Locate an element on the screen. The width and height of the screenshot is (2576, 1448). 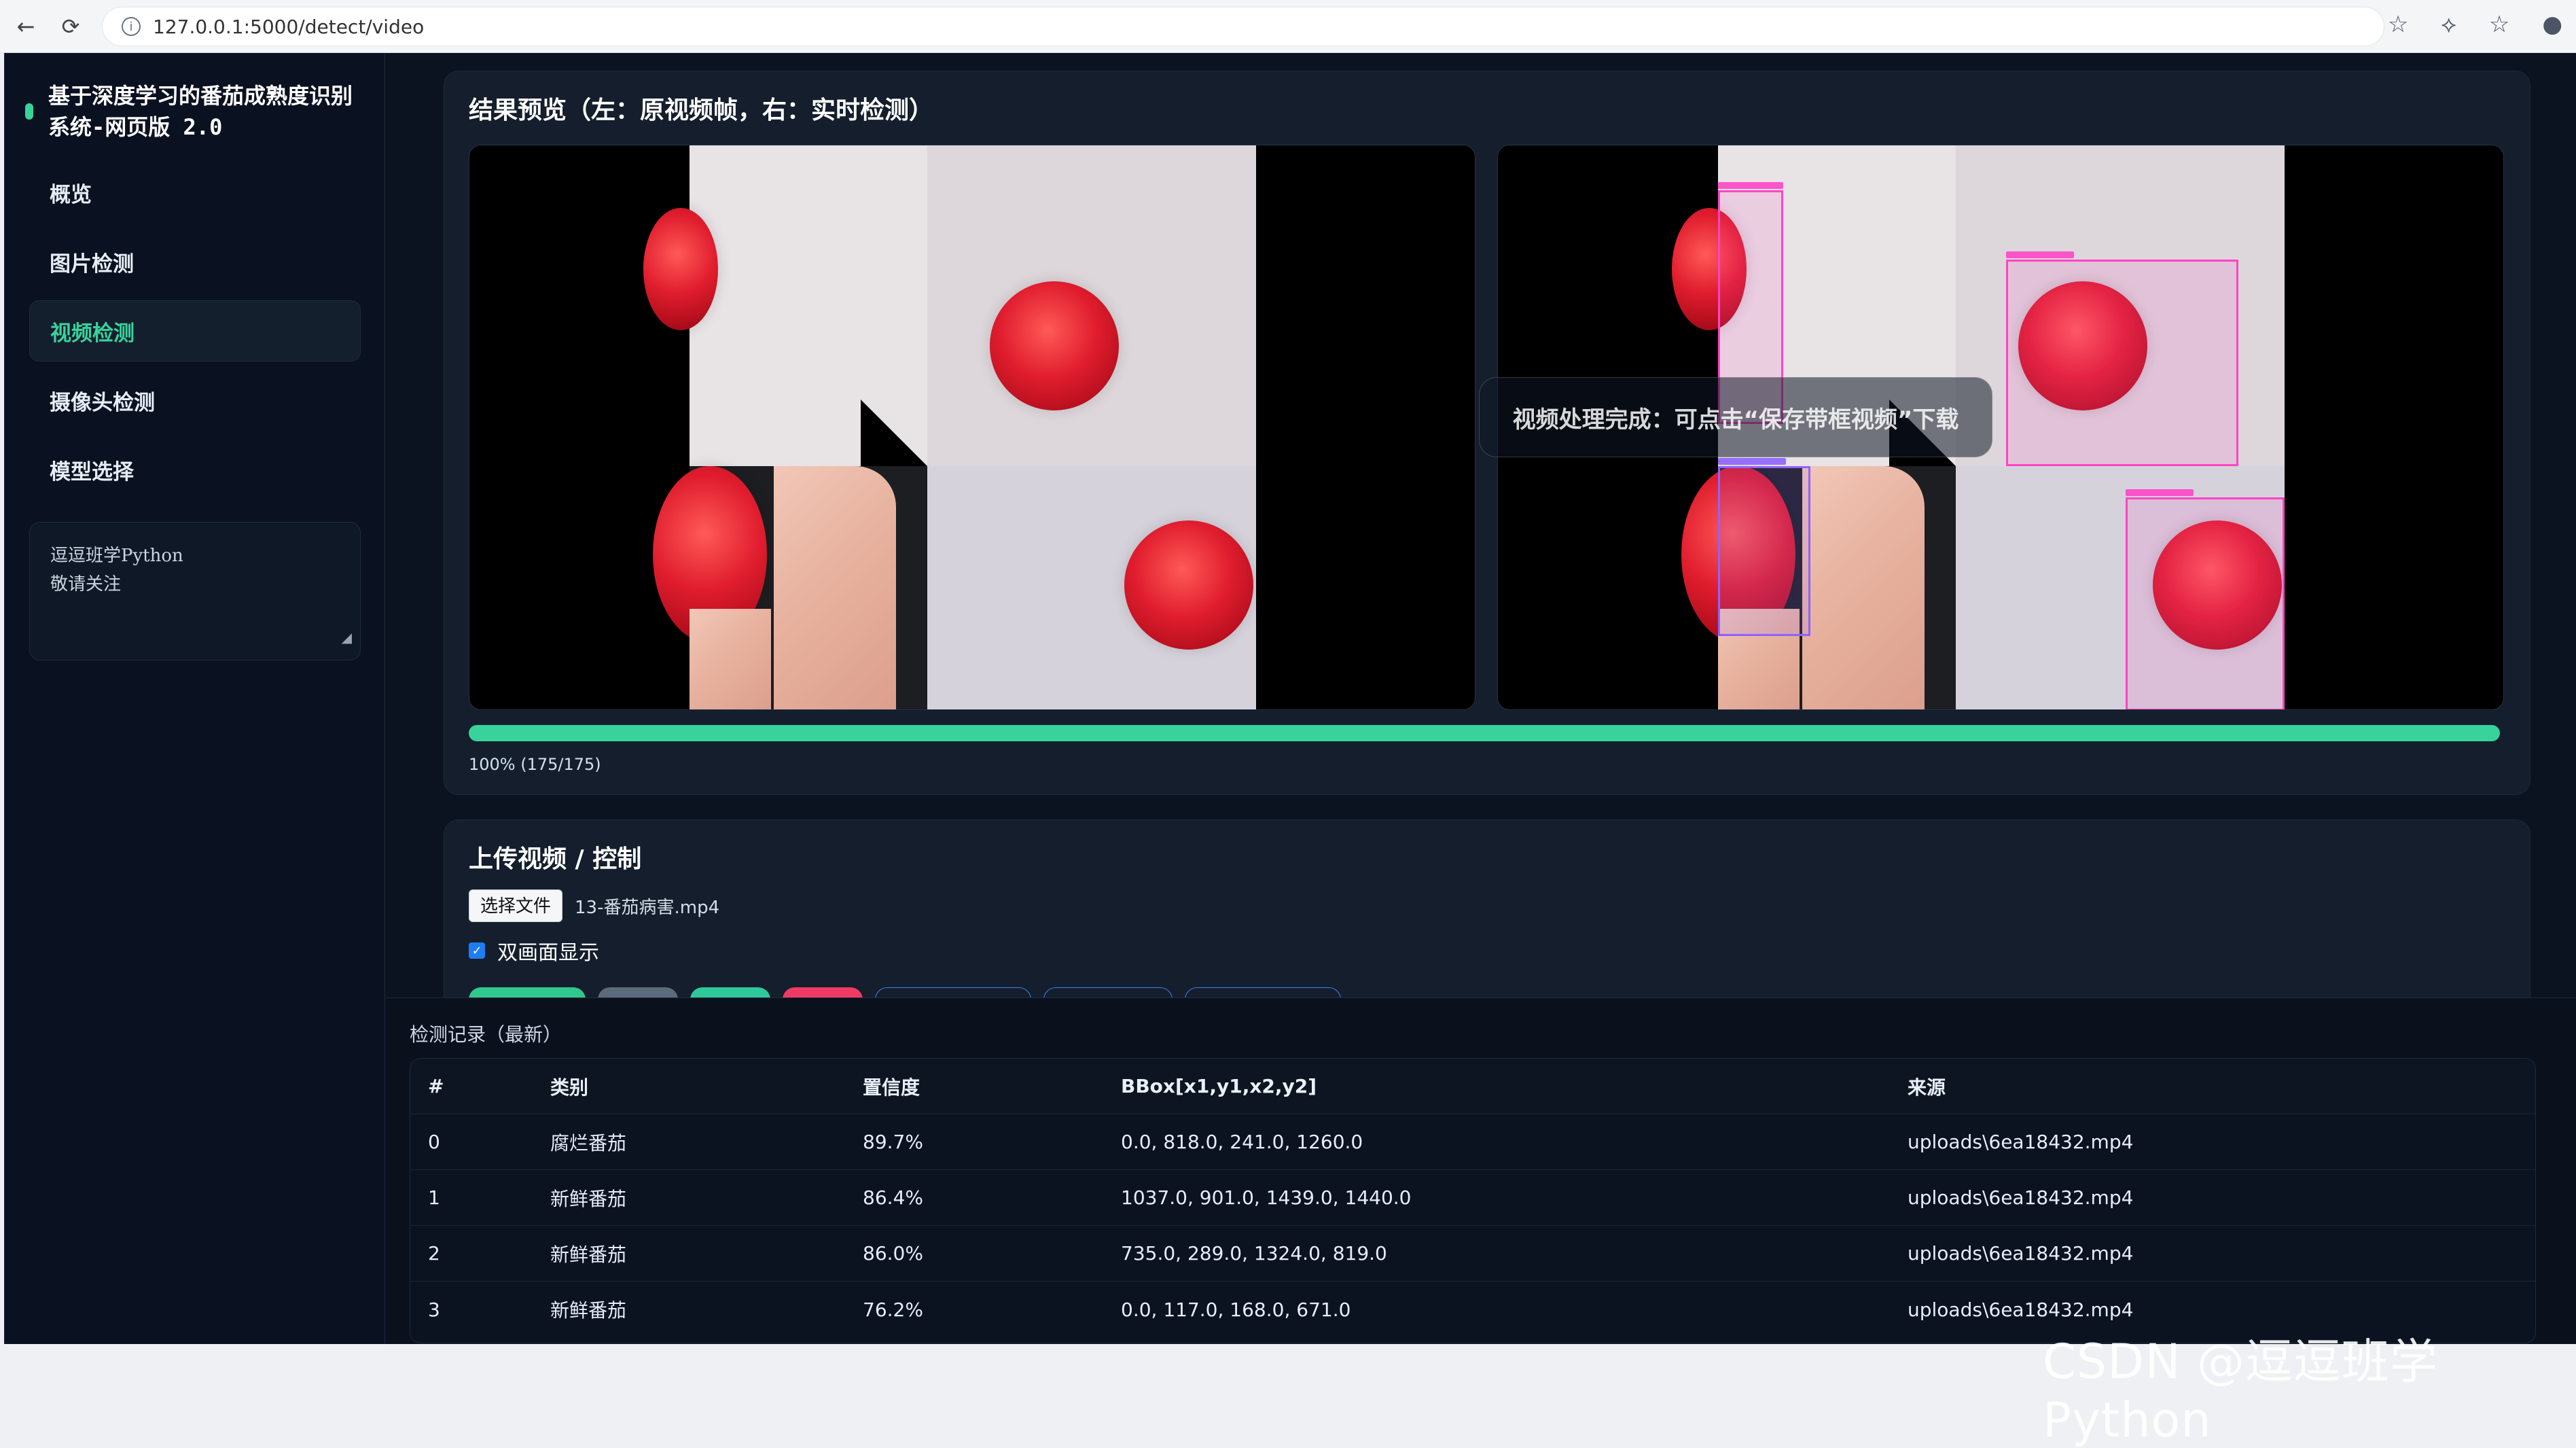
status-dot-icon is located at coordinates (29, 111).